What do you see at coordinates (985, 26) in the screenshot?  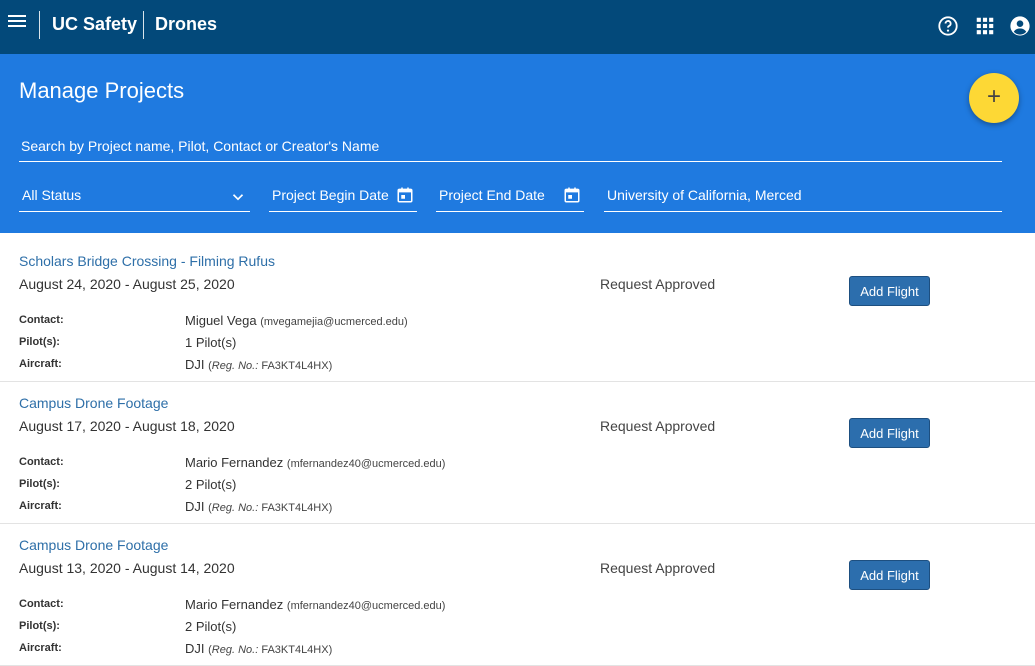 I see `apps-grid-icon` at bounding box center [985, 26].